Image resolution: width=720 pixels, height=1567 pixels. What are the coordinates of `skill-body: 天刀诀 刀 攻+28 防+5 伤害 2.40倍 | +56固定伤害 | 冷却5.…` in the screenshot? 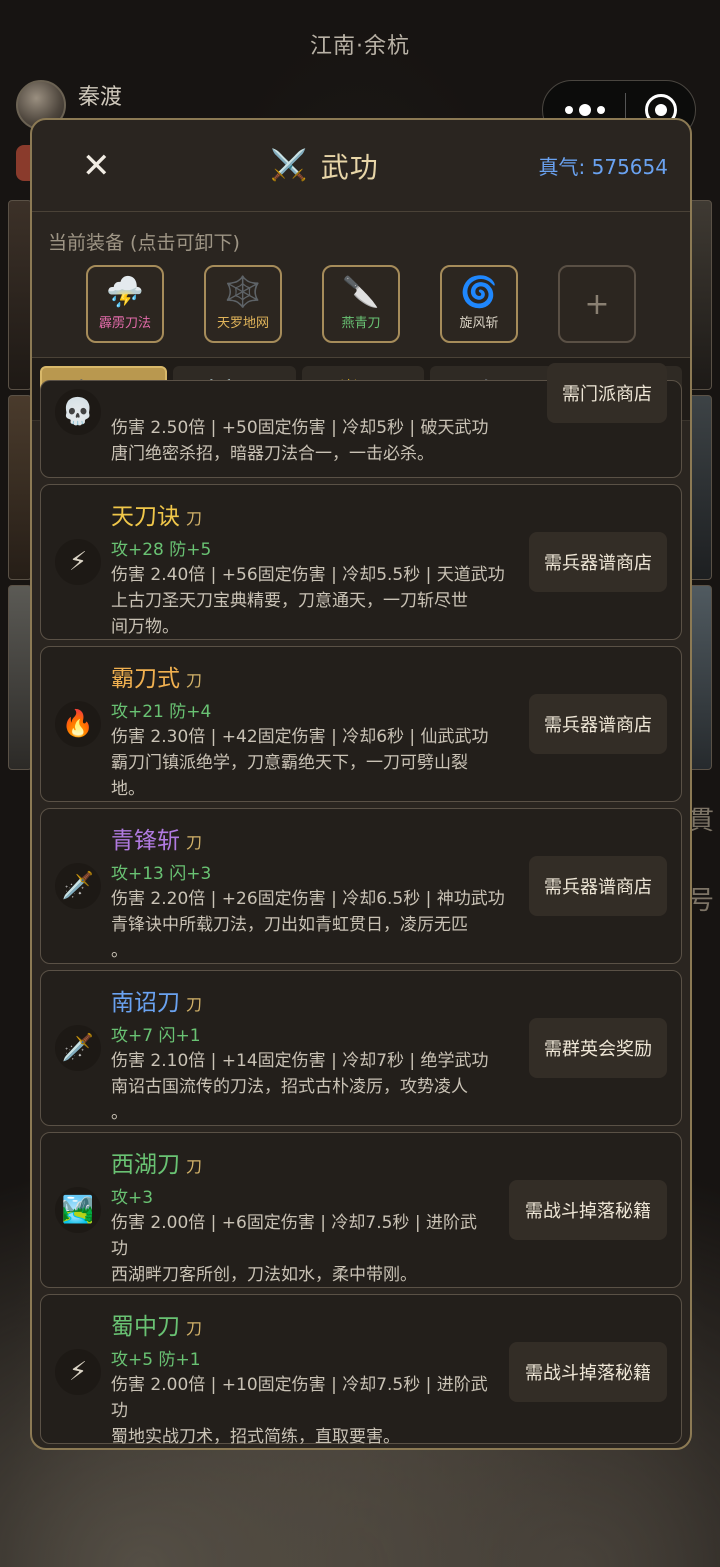 It's located at (308, 568).